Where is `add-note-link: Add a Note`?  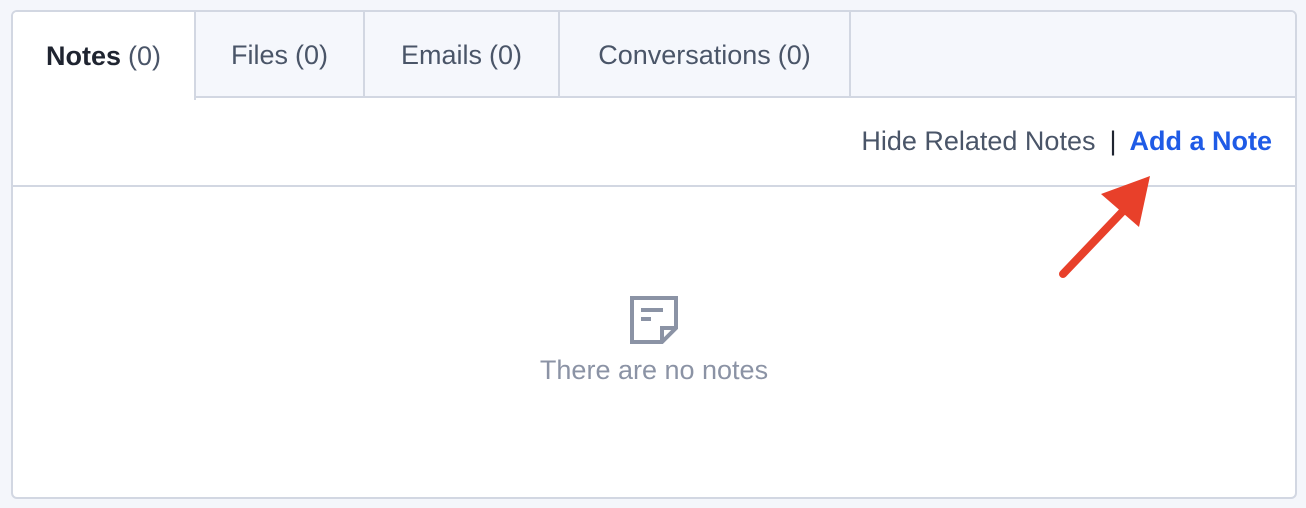 add-note-link: Add a Note is located at coordinates (1200, 141).